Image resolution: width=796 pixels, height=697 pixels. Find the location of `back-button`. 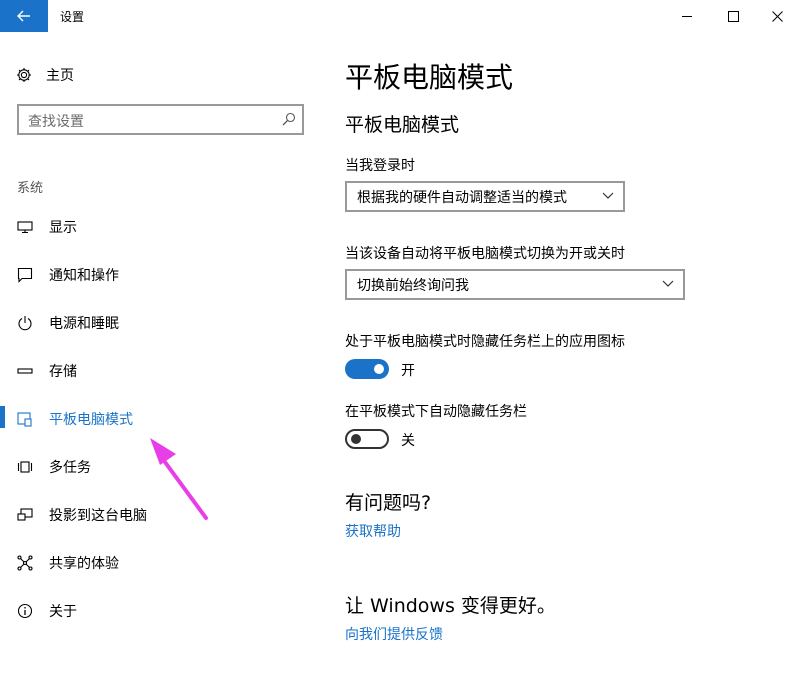

back-button is located at coordinates (24, 16).